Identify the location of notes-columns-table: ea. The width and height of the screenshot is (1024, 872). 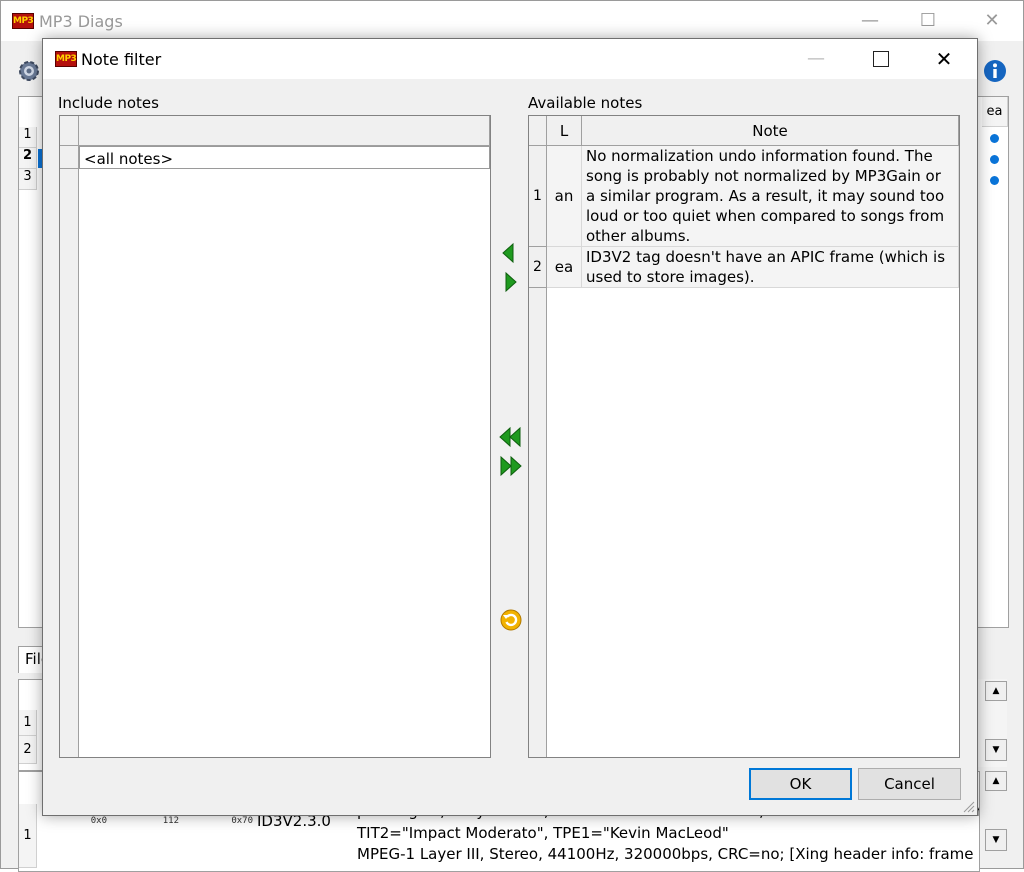
(993, 362).